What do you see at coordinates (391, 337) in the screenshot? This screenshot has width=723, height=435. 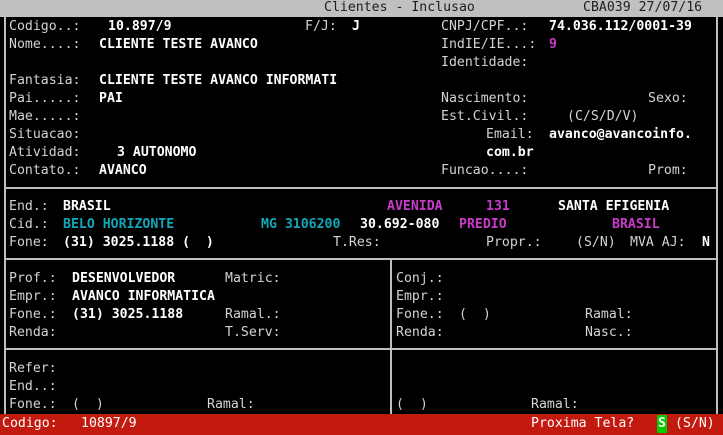 I see `divider-vertical` at bounding box center [391, 337].